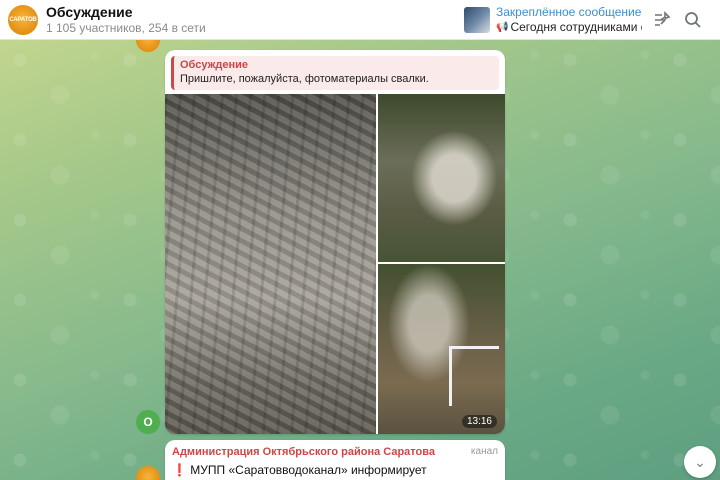 The image size is (720, 480). I want to click on sender-avatar-channel, so click(148, 473).